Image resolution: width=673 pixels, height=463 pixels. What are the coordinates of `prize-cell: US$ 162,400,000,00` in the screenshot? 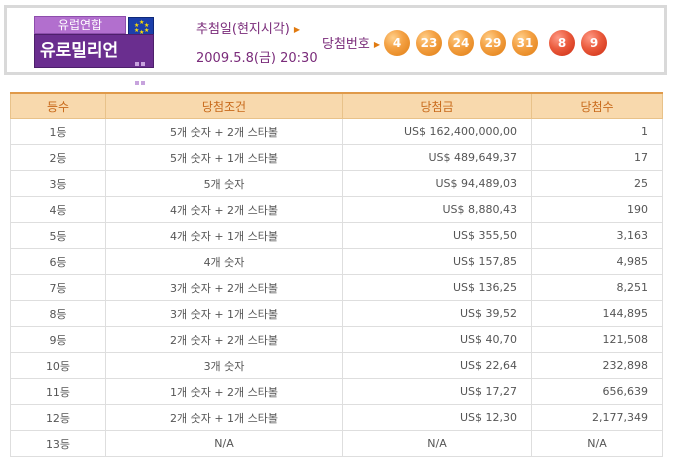 It's located at (437, 131).